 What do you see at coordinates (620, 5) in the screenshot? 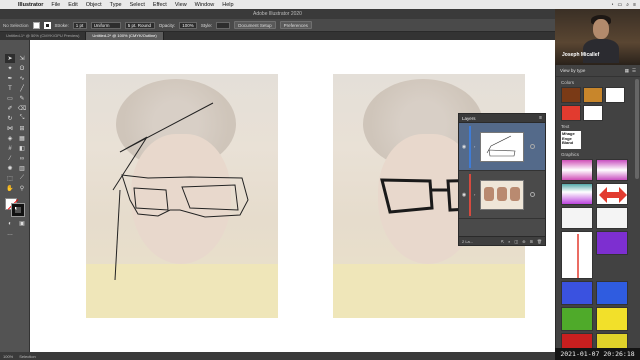
I see `battery-icon: ▭` at bounding box center [620, 5].